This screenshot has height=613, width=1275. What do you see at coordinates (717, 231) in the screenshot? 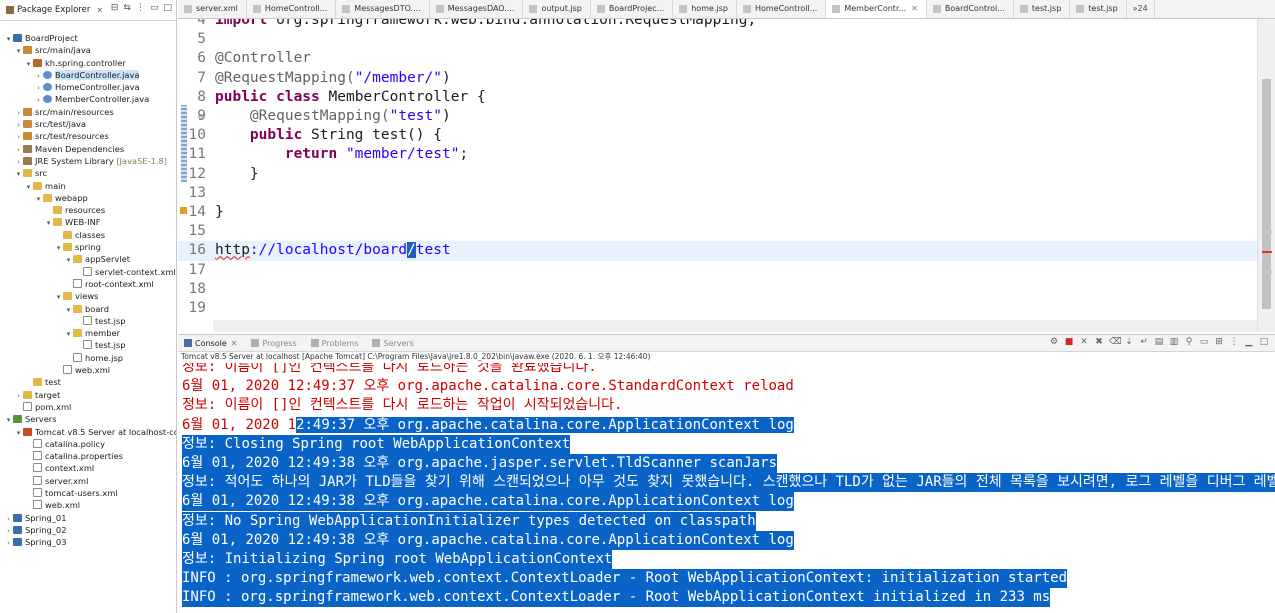
I see `code-line: 15` at bounding box center [717, 231].